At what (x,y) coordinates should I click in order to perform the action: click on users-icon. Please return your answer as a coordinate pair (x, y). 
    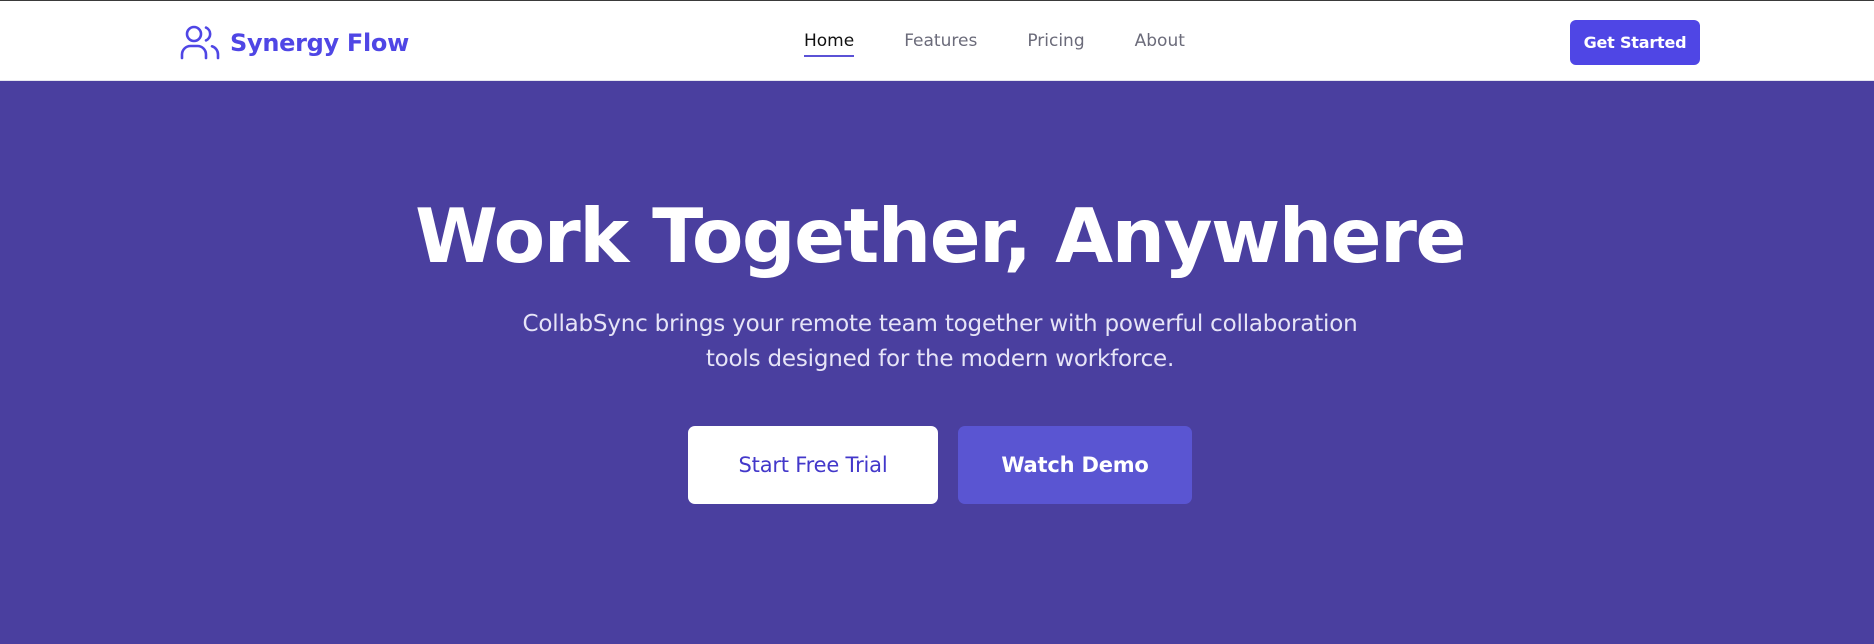
    Looking at the image, I should click on (200, 43).